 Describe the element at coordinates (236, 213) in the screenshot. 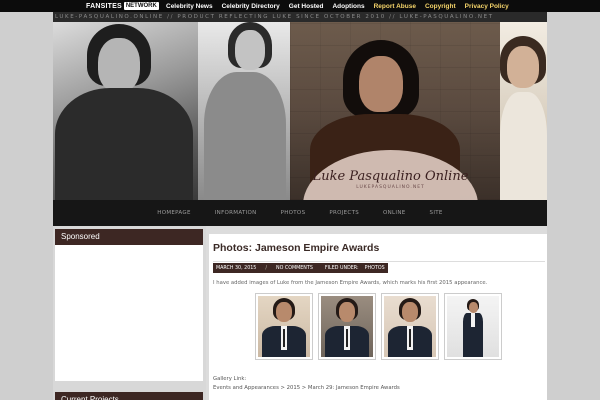

I see `nav-information: INFORMATION` at that location.